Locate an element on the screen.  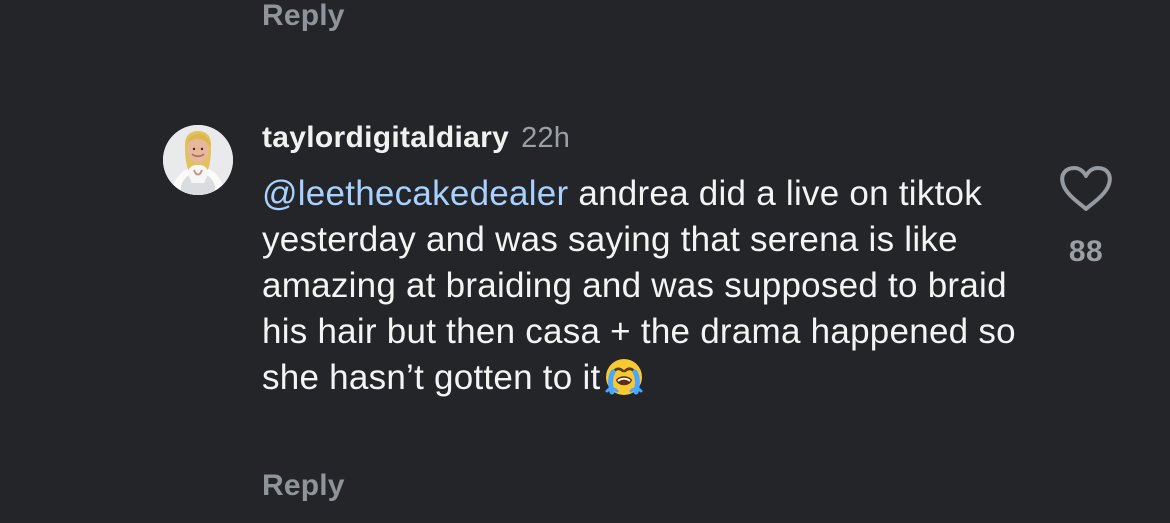
comment-timestamp: 22h is located at coordinates (546, 138).